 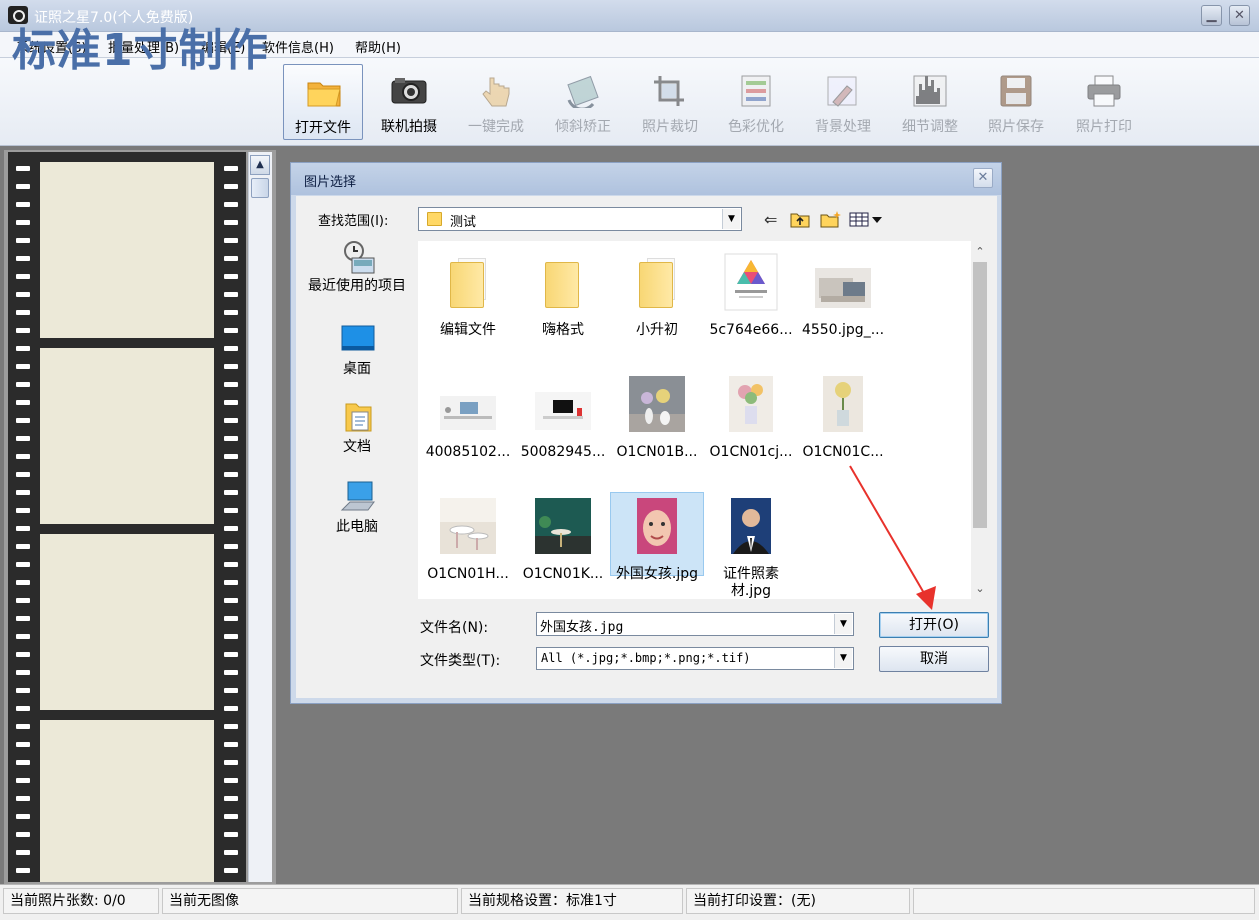 I want to click on color-optimize-button: 色彩优化, so click(x=756, y=102).